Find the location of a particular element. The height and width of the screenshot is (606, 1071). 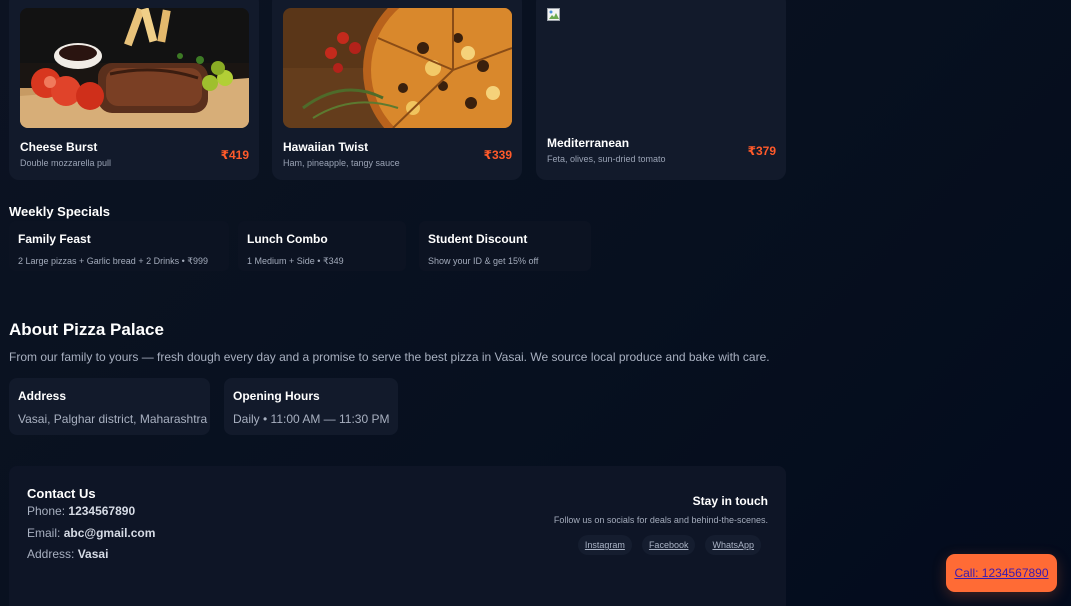

address-value: Vasai, Palghar district, Maharashtra is located at coordinates (113, 419).